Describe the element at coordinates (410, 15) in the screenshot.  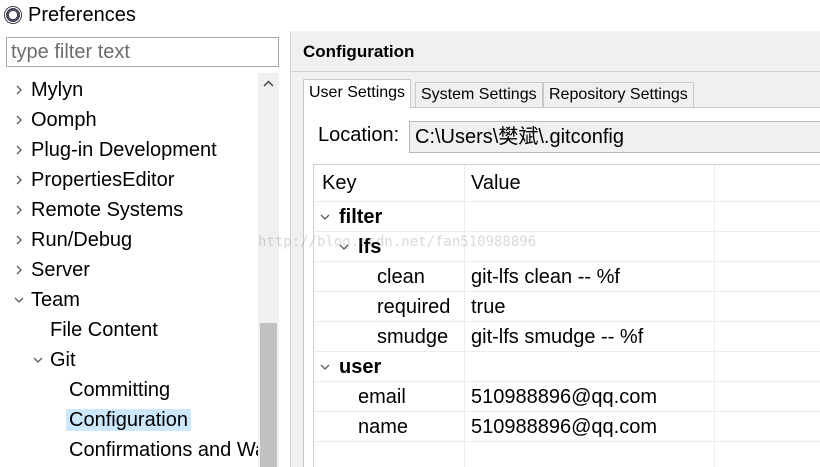
I see `title-bar: Preferences` at that location.